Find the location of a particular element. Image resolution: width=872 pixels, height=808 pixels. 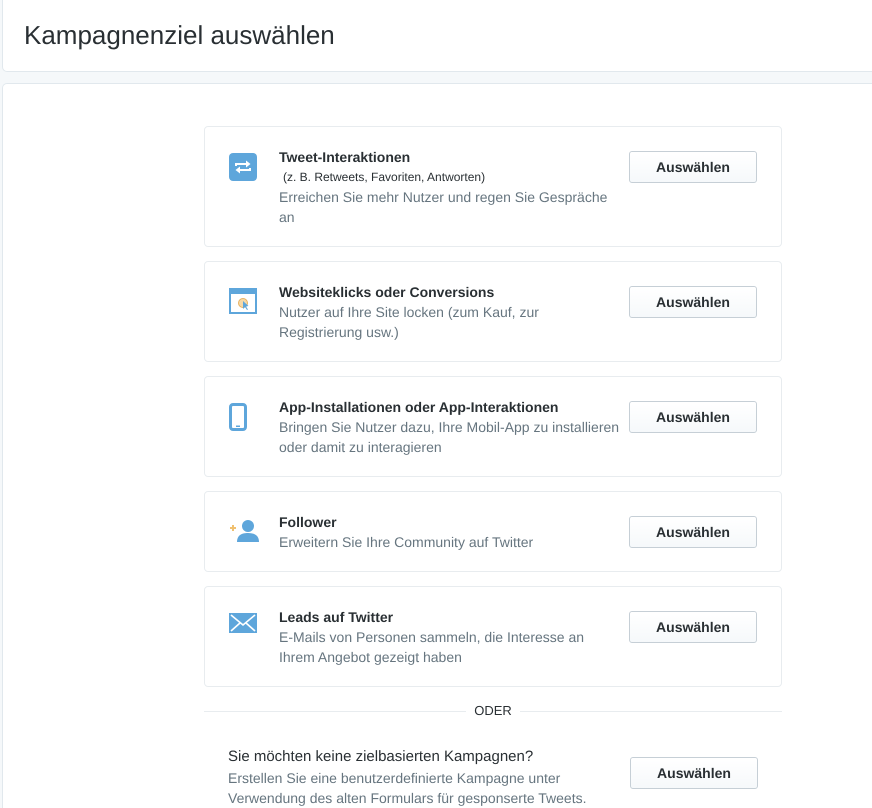

page-title: Kampagnenziel auswählen is located at coordinates (179, 35).